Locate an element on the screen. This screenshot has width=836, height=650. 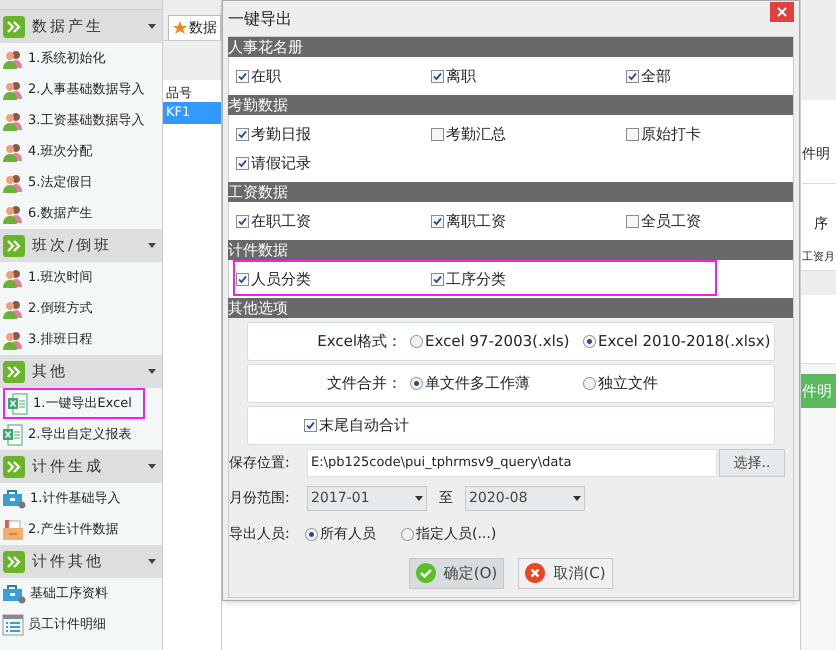
close-button is located at coordinates (782, 12).